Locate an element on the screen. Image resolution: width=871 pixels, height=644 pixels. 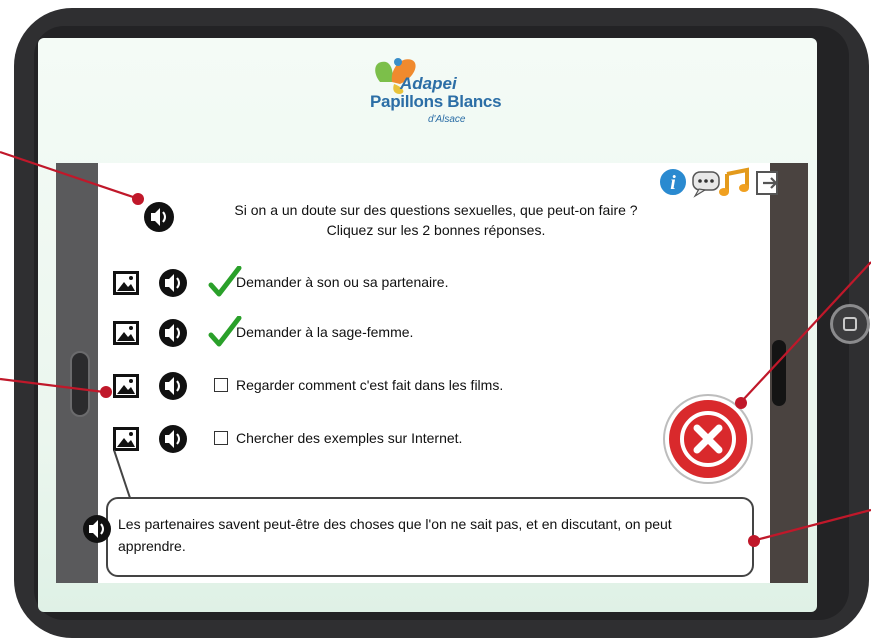
home-square-icon is located at coordinates (850, 324).